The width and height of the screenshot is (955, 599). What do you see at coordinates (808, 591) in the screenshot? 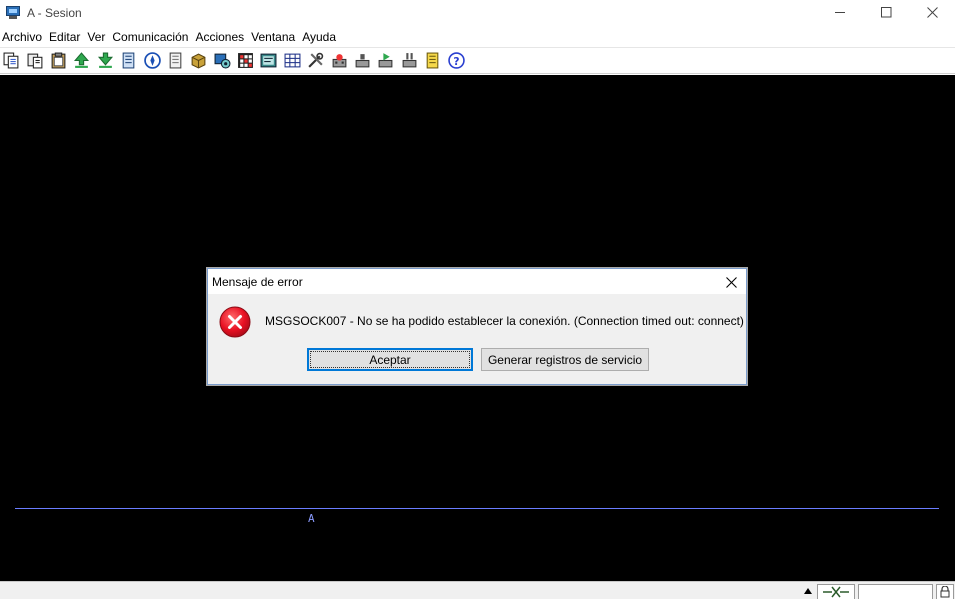
I see `scroll-up-icon` at bounding box center [808, 591].